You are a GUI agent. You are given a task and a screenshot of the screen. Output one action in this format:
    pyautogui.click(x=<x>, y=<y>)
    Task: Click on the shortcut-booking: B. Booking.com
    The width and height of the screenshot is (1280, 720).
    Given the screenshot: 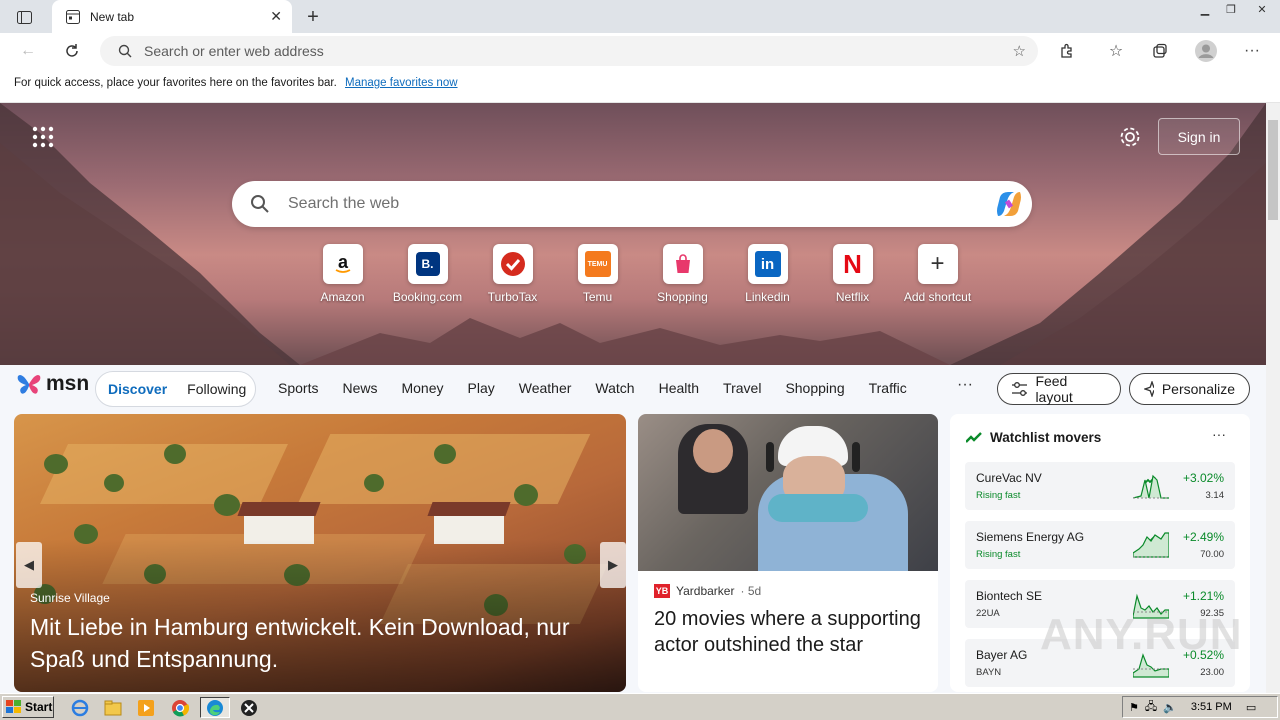 What is the action you would take?
    pyautogui.click(x=427, y=274)
    